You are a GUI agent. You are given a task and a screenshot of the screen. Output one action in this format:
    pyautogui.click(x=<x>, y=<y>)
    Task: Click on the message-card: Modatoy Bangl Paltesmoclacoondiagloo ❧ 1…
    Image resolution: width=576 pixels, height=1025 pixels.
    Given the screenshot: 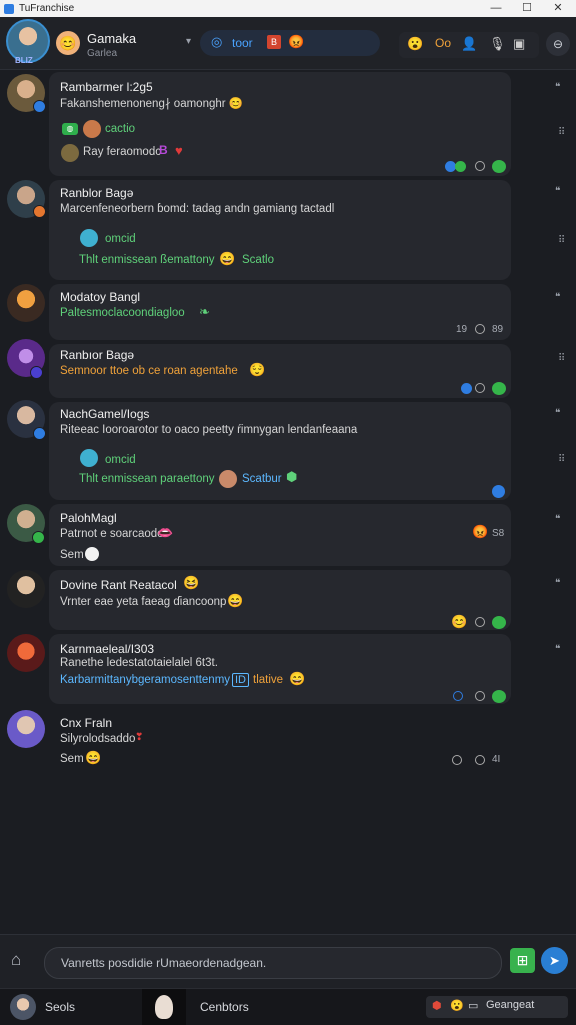 What is the action you would take?
    pyautogui.click(x=280, y=312)
    